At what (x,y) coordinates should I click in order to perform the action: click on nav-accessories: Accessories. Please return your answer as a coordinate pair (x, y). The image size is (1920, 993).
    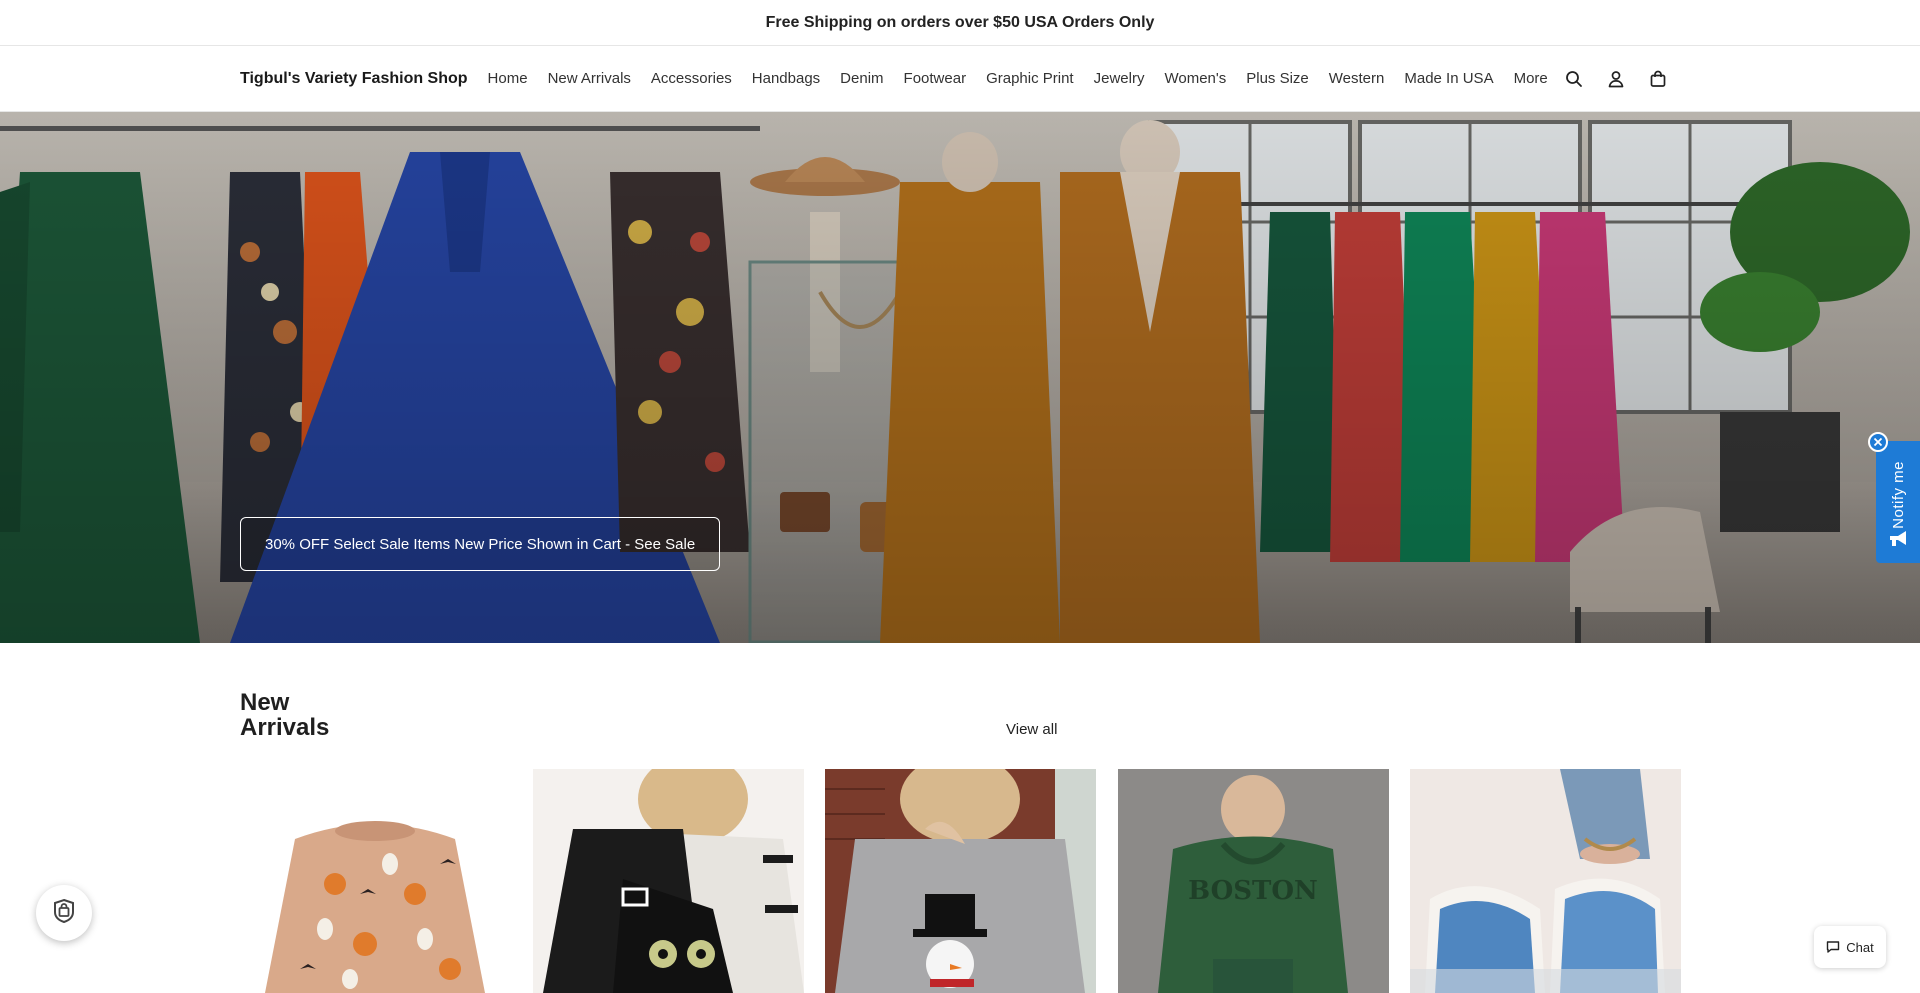
    Looking at the image, I should click on (691, 78).